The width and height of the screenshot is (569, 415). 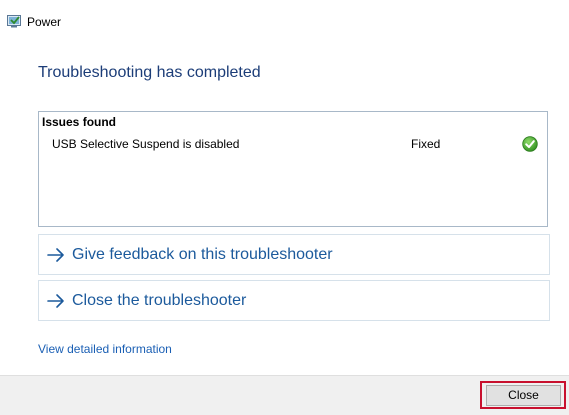 I want to click on close-button: Close, so click(x=523, y=395).